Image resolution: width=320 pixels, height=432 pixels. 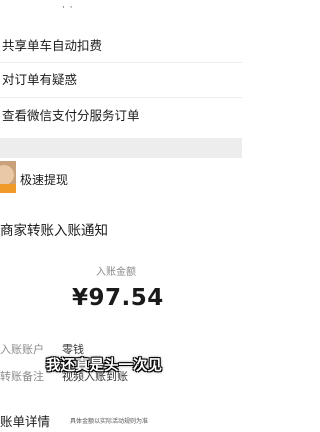 I want to click on video-caption: 我还真是头一次见, so click(x=104, y=366).